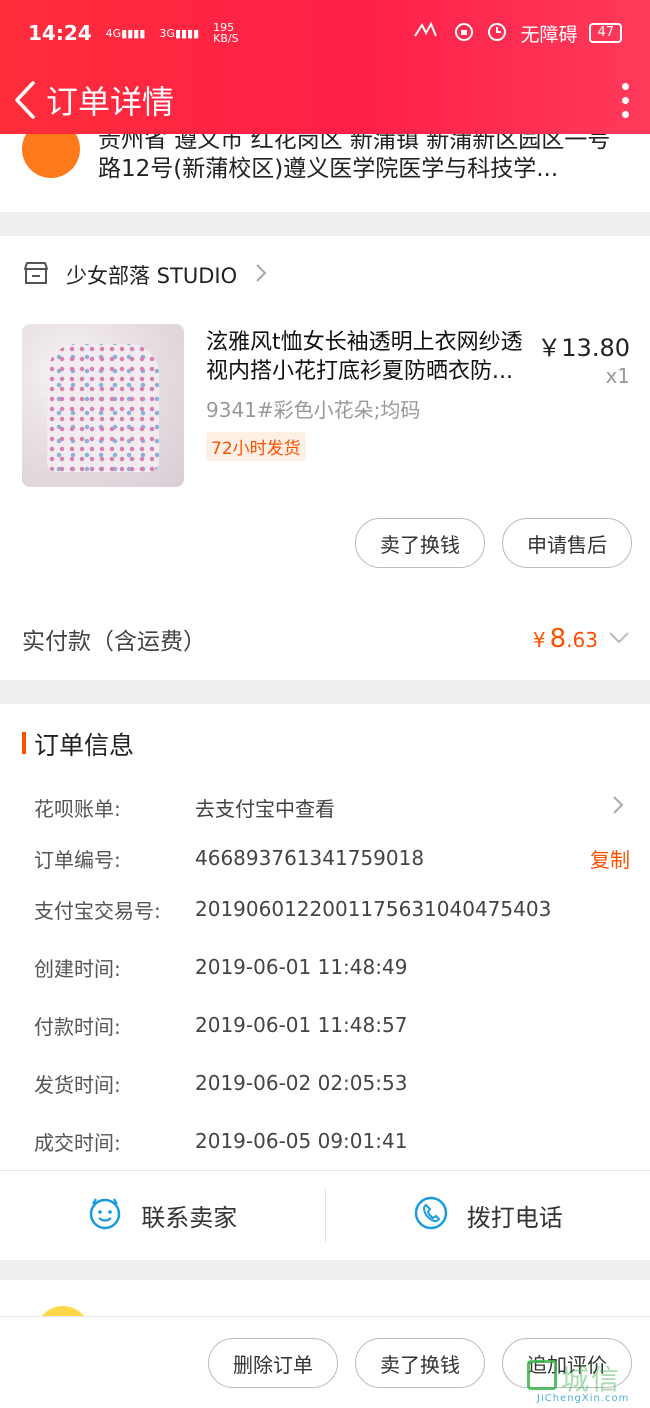  I want to click on nfc-icon, so click(427, 33).